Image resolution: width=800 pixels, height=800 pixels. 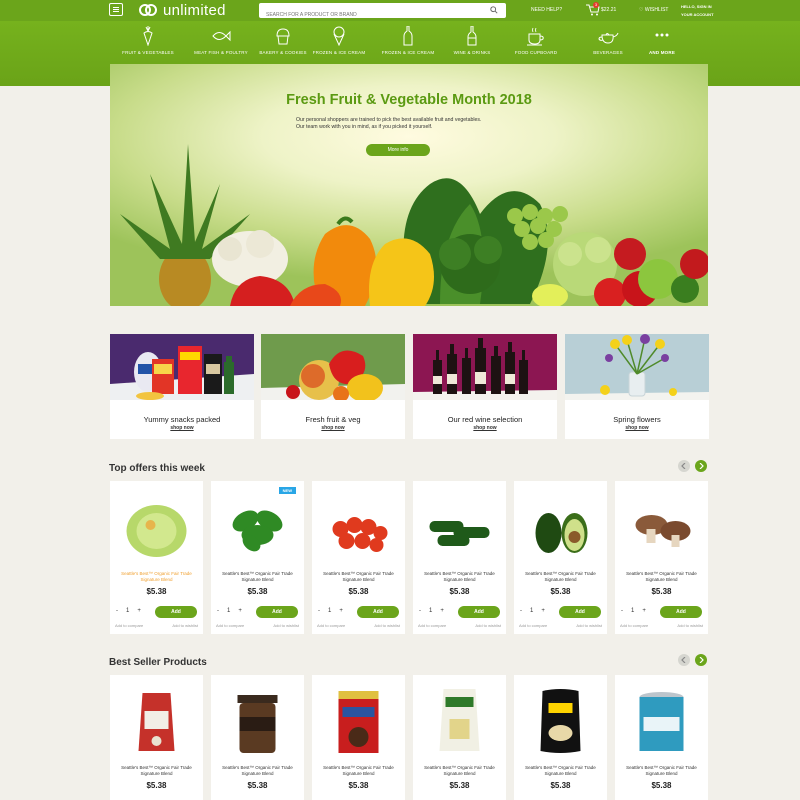 I want to click on top-offers-prev-button, so click(x=684, y=466).